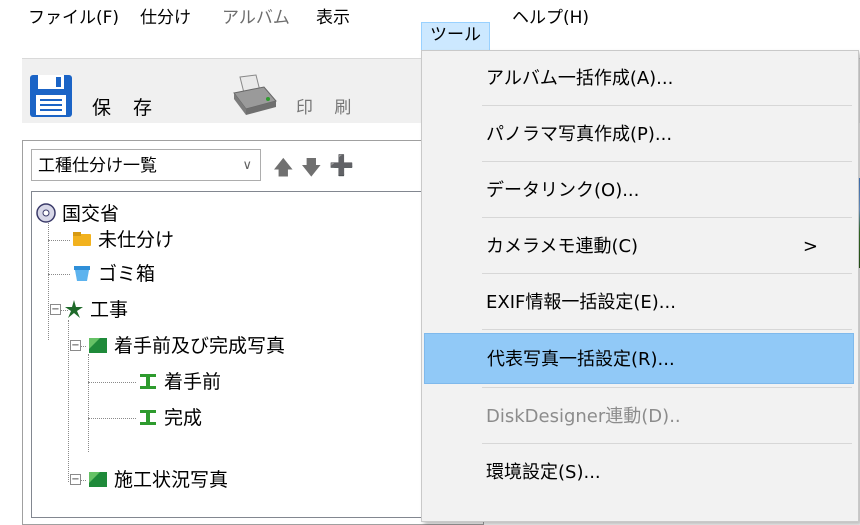 This screenshot has width=860, height=525. I want to click on tree-node-construction: 工事, so click(96, 310).